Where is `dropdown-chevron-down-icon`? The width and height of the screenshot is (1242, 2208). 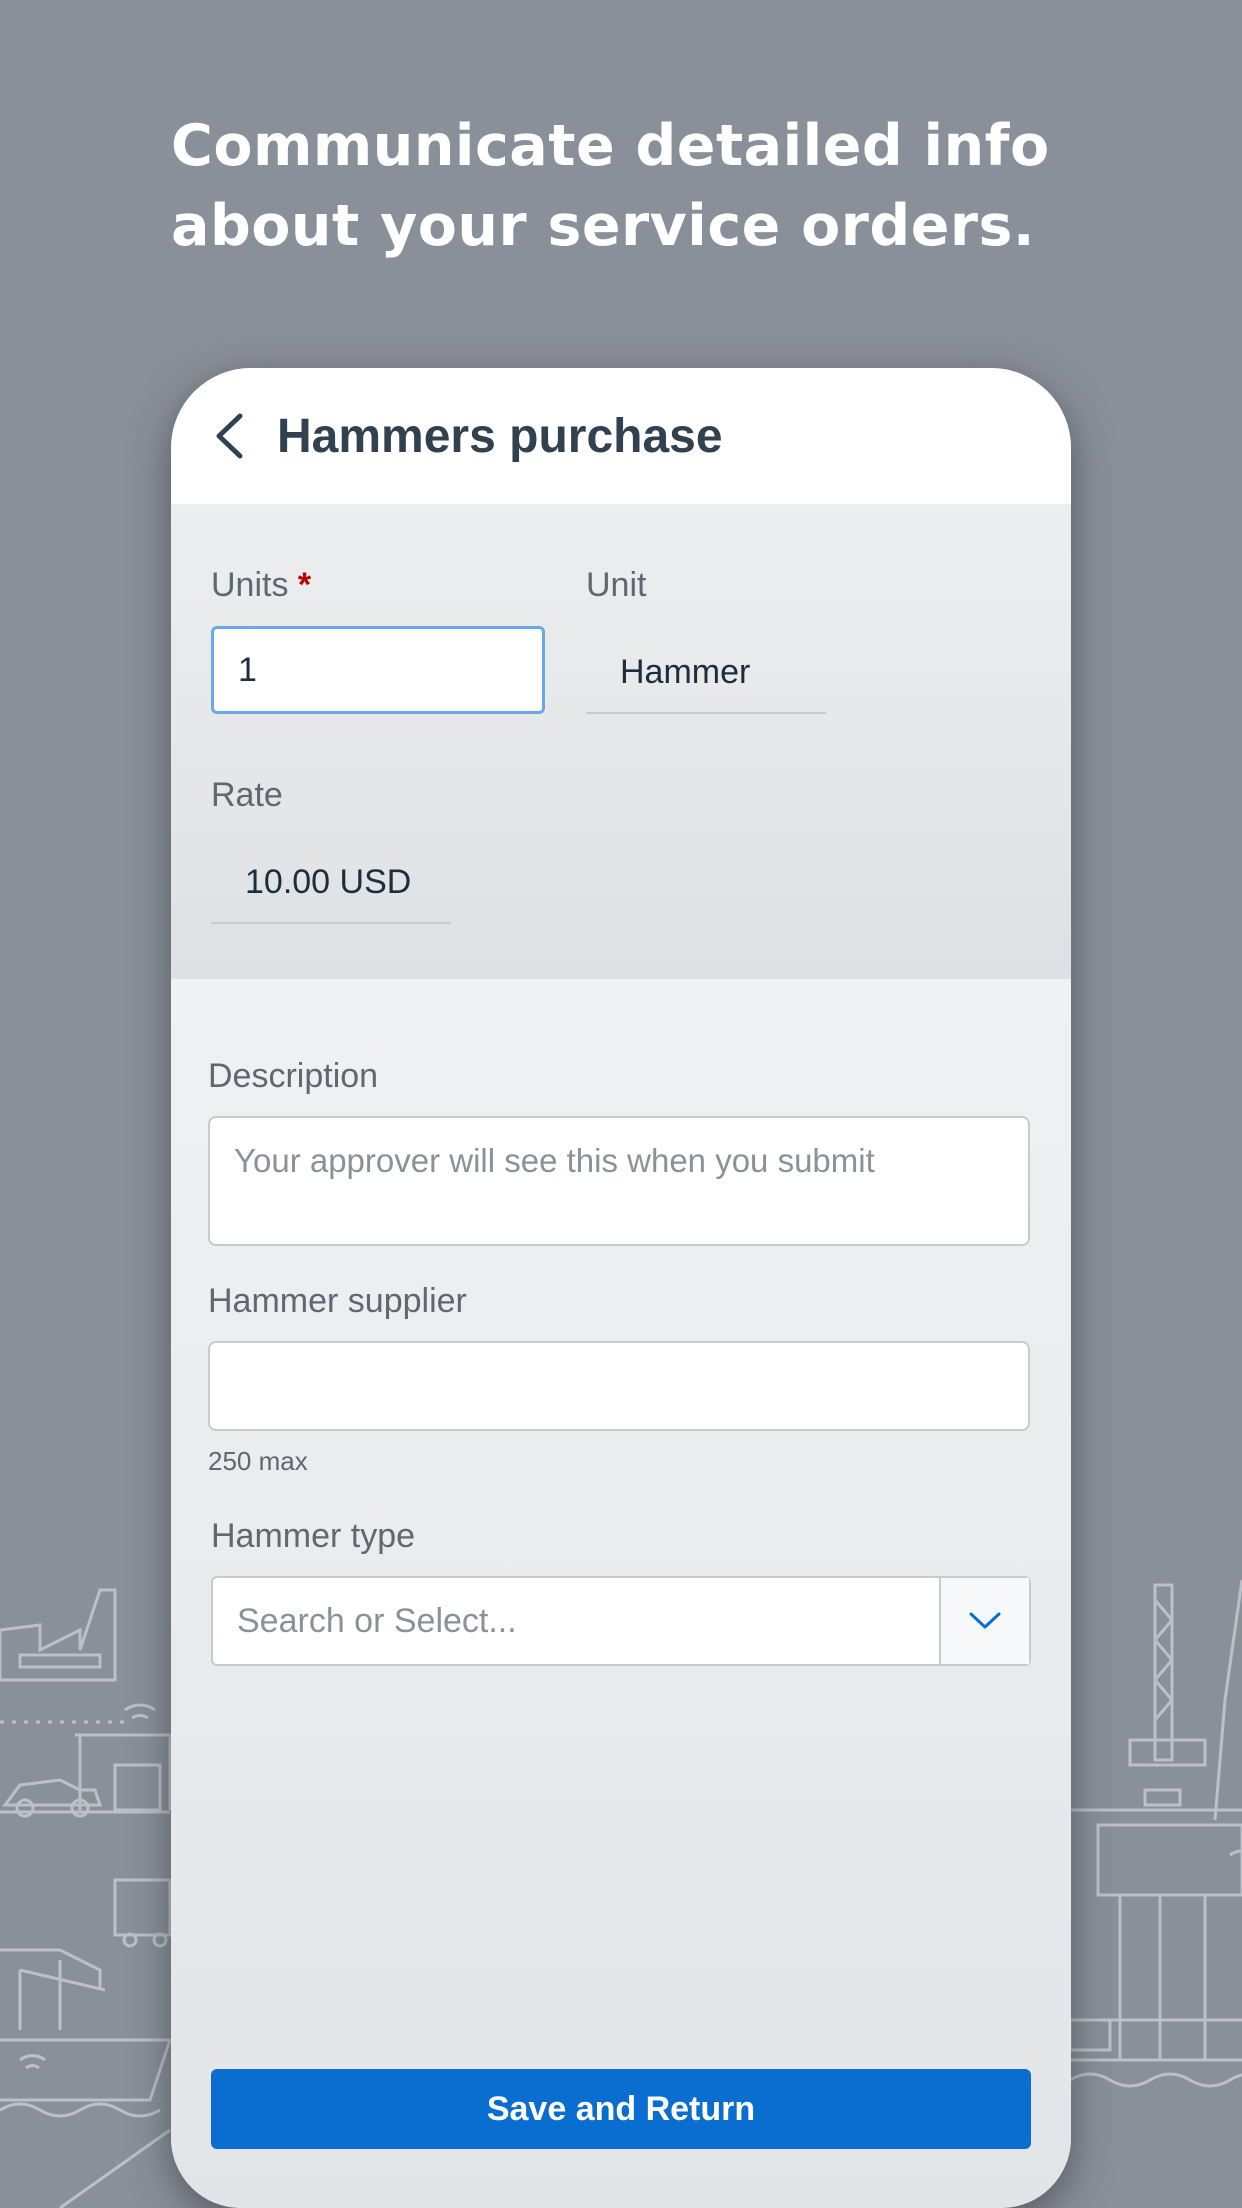
dropdown-chevron-down-icon is located at coordinates (984, 1621).